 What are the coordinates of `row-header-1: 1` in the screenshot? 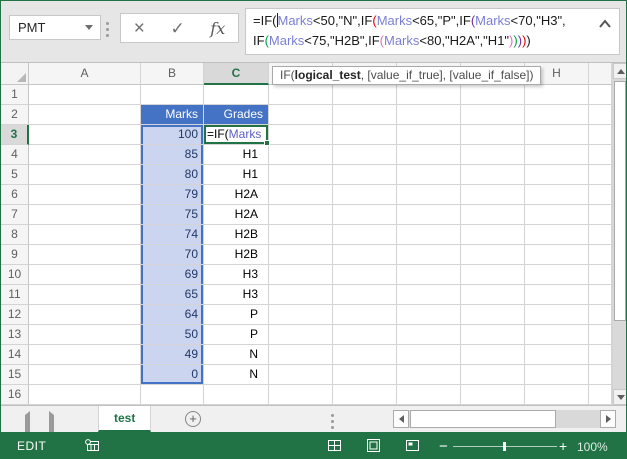 It's located at (15, 95).